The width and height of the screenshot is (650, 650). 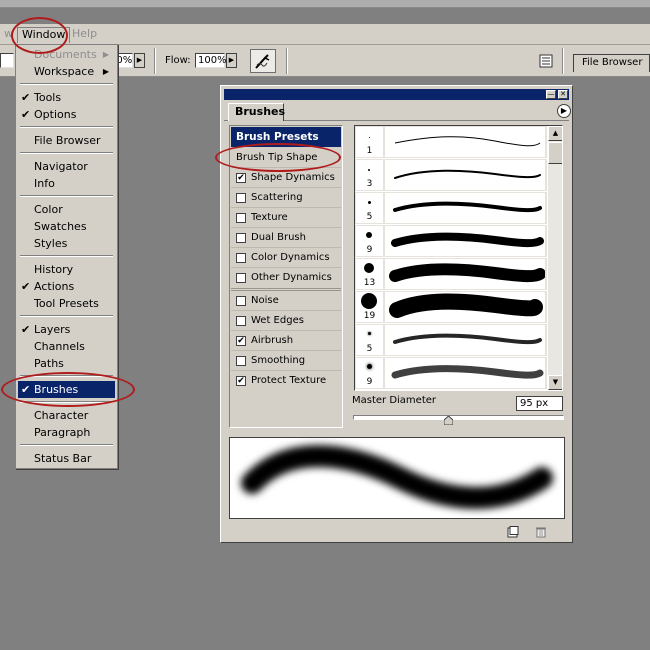 What do you see at coordinates (539, 403) in the screenshot?
I see `master-diameter-field: 95 px` at bounding box center [539, 403].